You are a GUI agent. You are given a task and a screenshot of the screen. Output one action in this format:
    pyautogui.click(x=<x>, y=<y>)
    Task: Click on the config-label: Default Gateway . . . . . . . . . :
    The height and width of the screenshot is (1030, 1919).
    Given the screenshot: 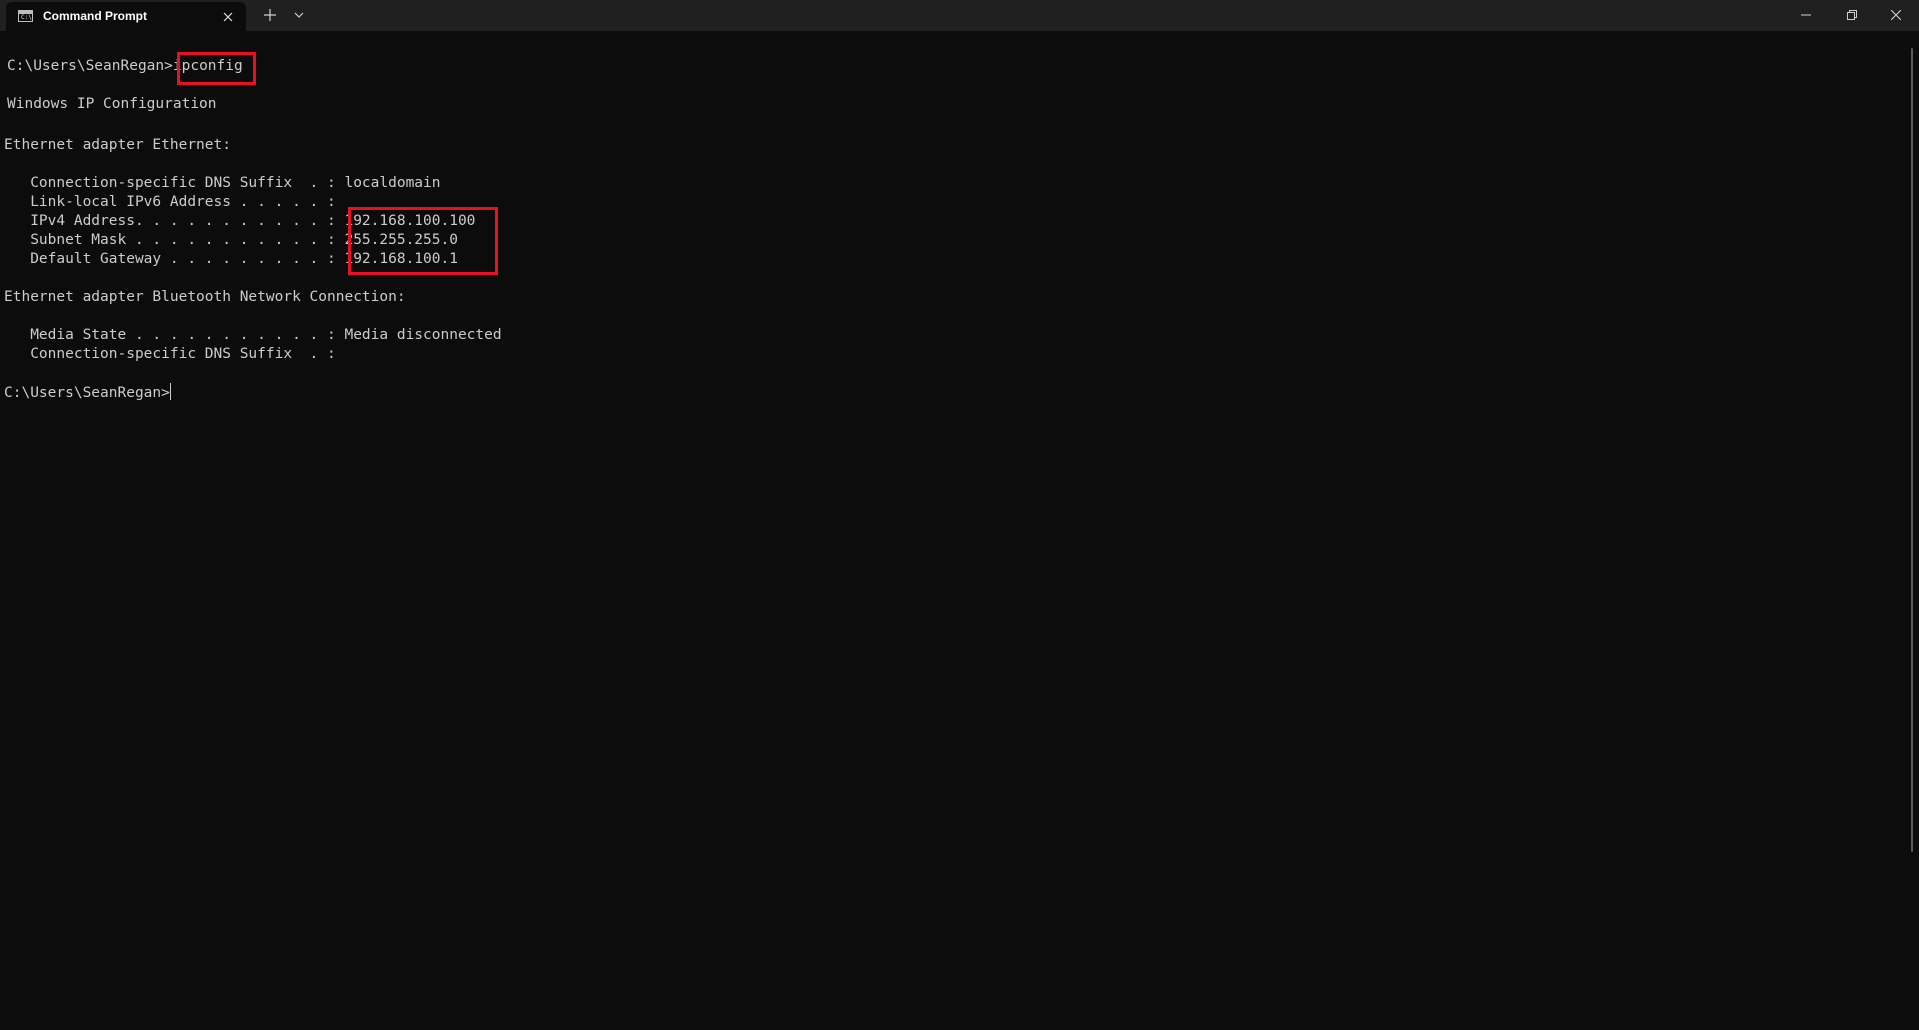 What is the action you would take?
    pyautogui.click(x=174, y=259)
    